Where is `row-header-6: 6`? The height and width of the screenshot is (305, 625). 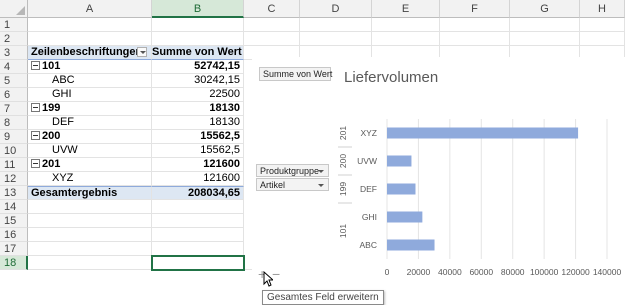 row-header-6: 6 is located at coordinates (14, 95).